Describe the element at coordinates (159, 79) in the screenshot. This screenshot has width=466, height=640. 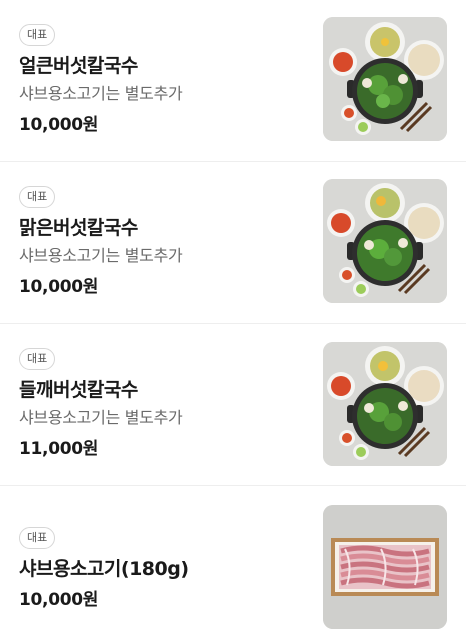
I see `menu-item-info: 대표 얼큰버섯칼국수 샤브용소고기는 별도추가 10,000원` at that location.